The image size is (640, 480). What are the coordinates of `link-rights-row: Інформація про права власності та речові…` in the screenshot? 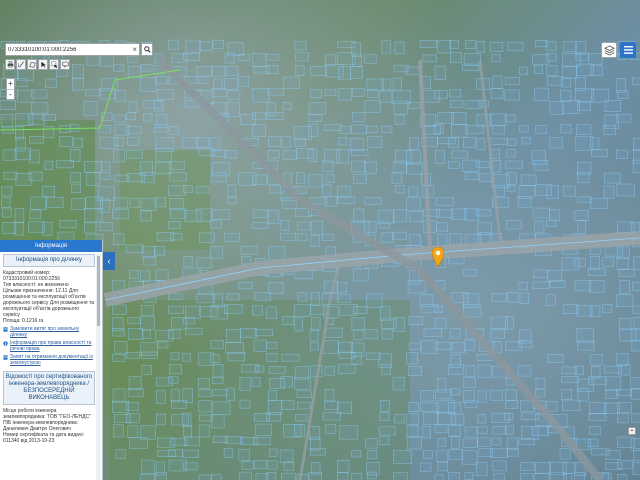 It's located at (49, 346).